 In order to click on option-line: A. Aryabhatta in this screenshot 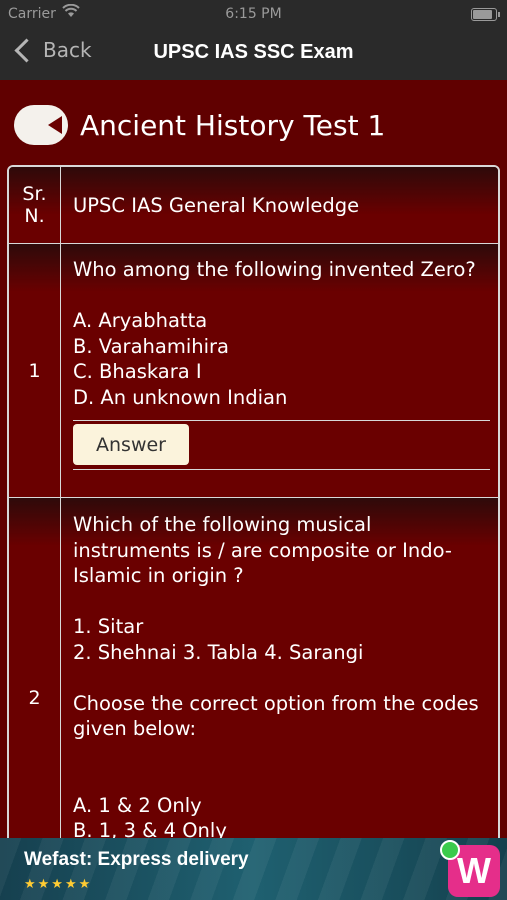, I will do `click(140, 320)`.